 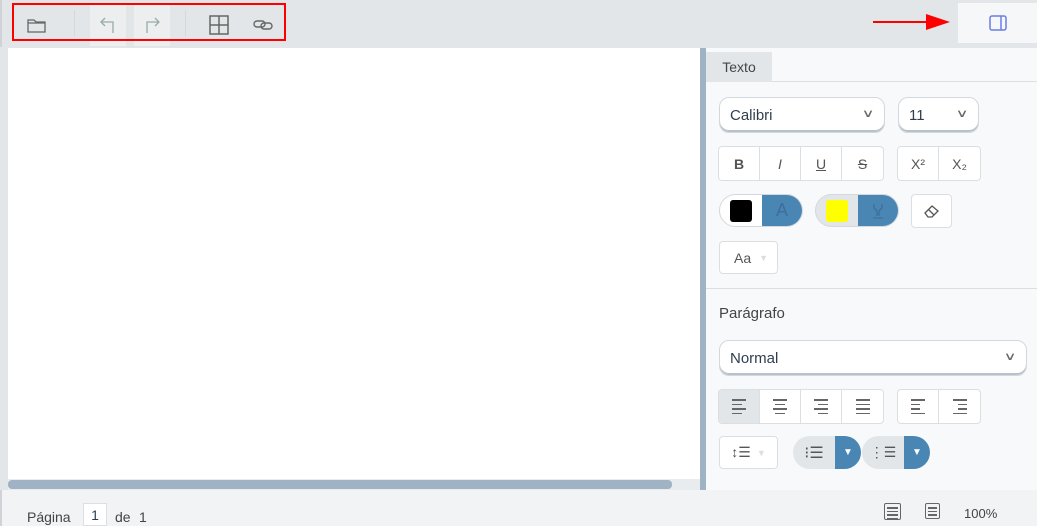 I want to click on clear-format-button, so click(x=931, y=211).